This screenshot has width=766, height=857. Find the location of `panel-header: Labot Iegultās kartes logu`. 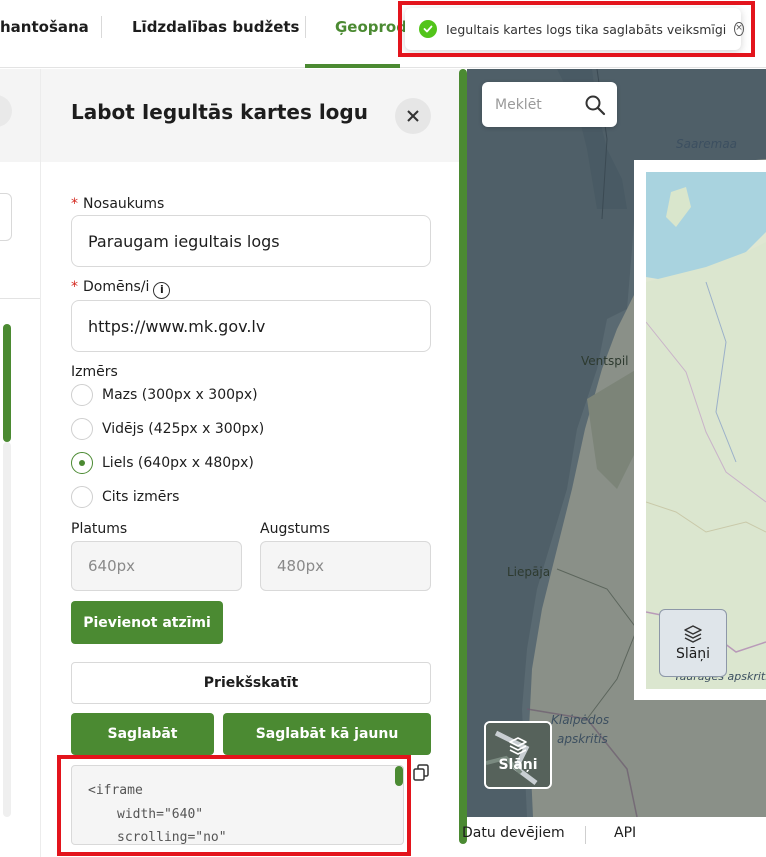

panel-header: Labot Iegultās kartes logu is located at coordinates (251, 115).